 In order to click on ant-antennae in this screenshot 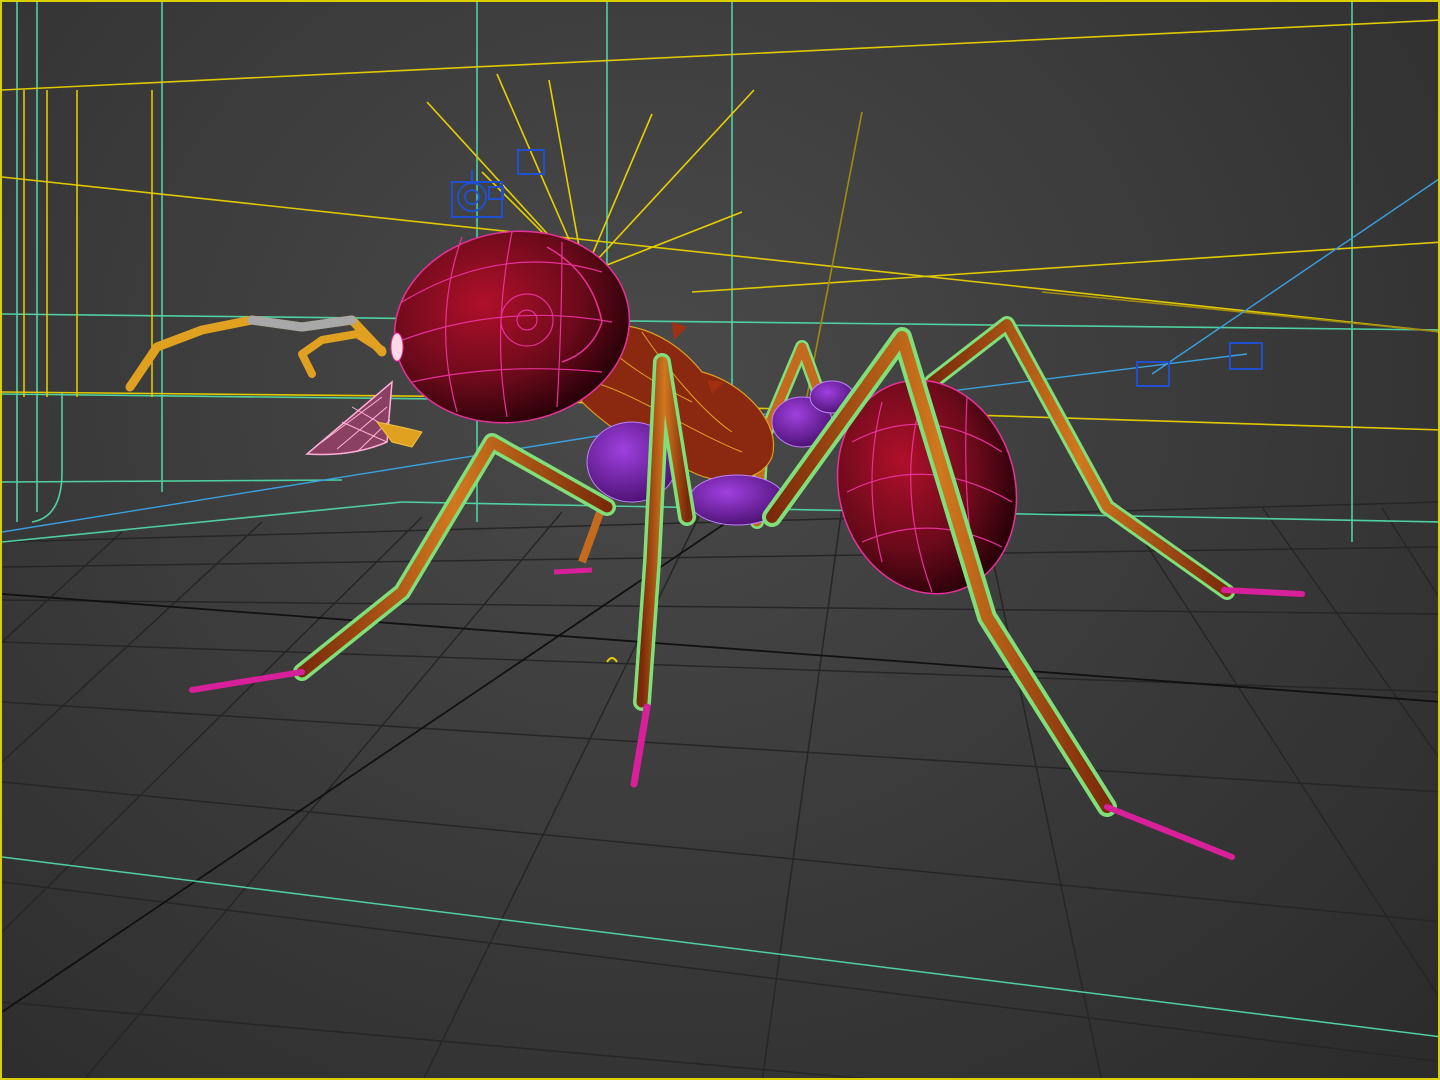, I will do `click(256, 353)`.